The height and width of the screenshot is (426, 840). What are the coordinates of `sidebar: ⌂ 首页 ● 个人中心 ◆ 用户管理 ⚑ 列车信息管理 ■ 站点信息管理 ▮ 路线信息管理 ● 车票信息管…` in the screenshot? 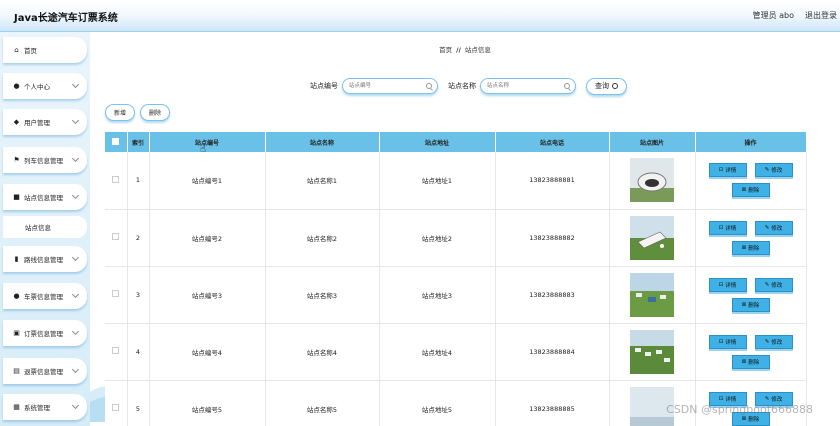 It's located at (45, 229).